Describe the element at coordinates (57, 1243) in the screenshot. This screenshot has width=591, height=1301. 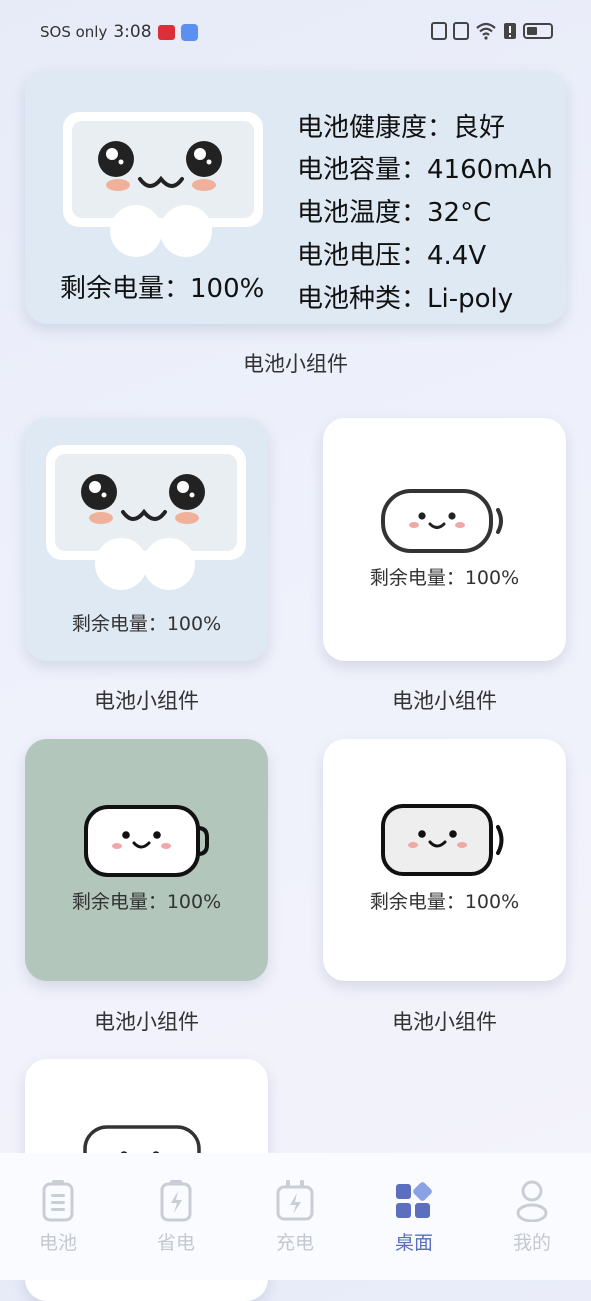
I see `nav-label: 电池` at that location.